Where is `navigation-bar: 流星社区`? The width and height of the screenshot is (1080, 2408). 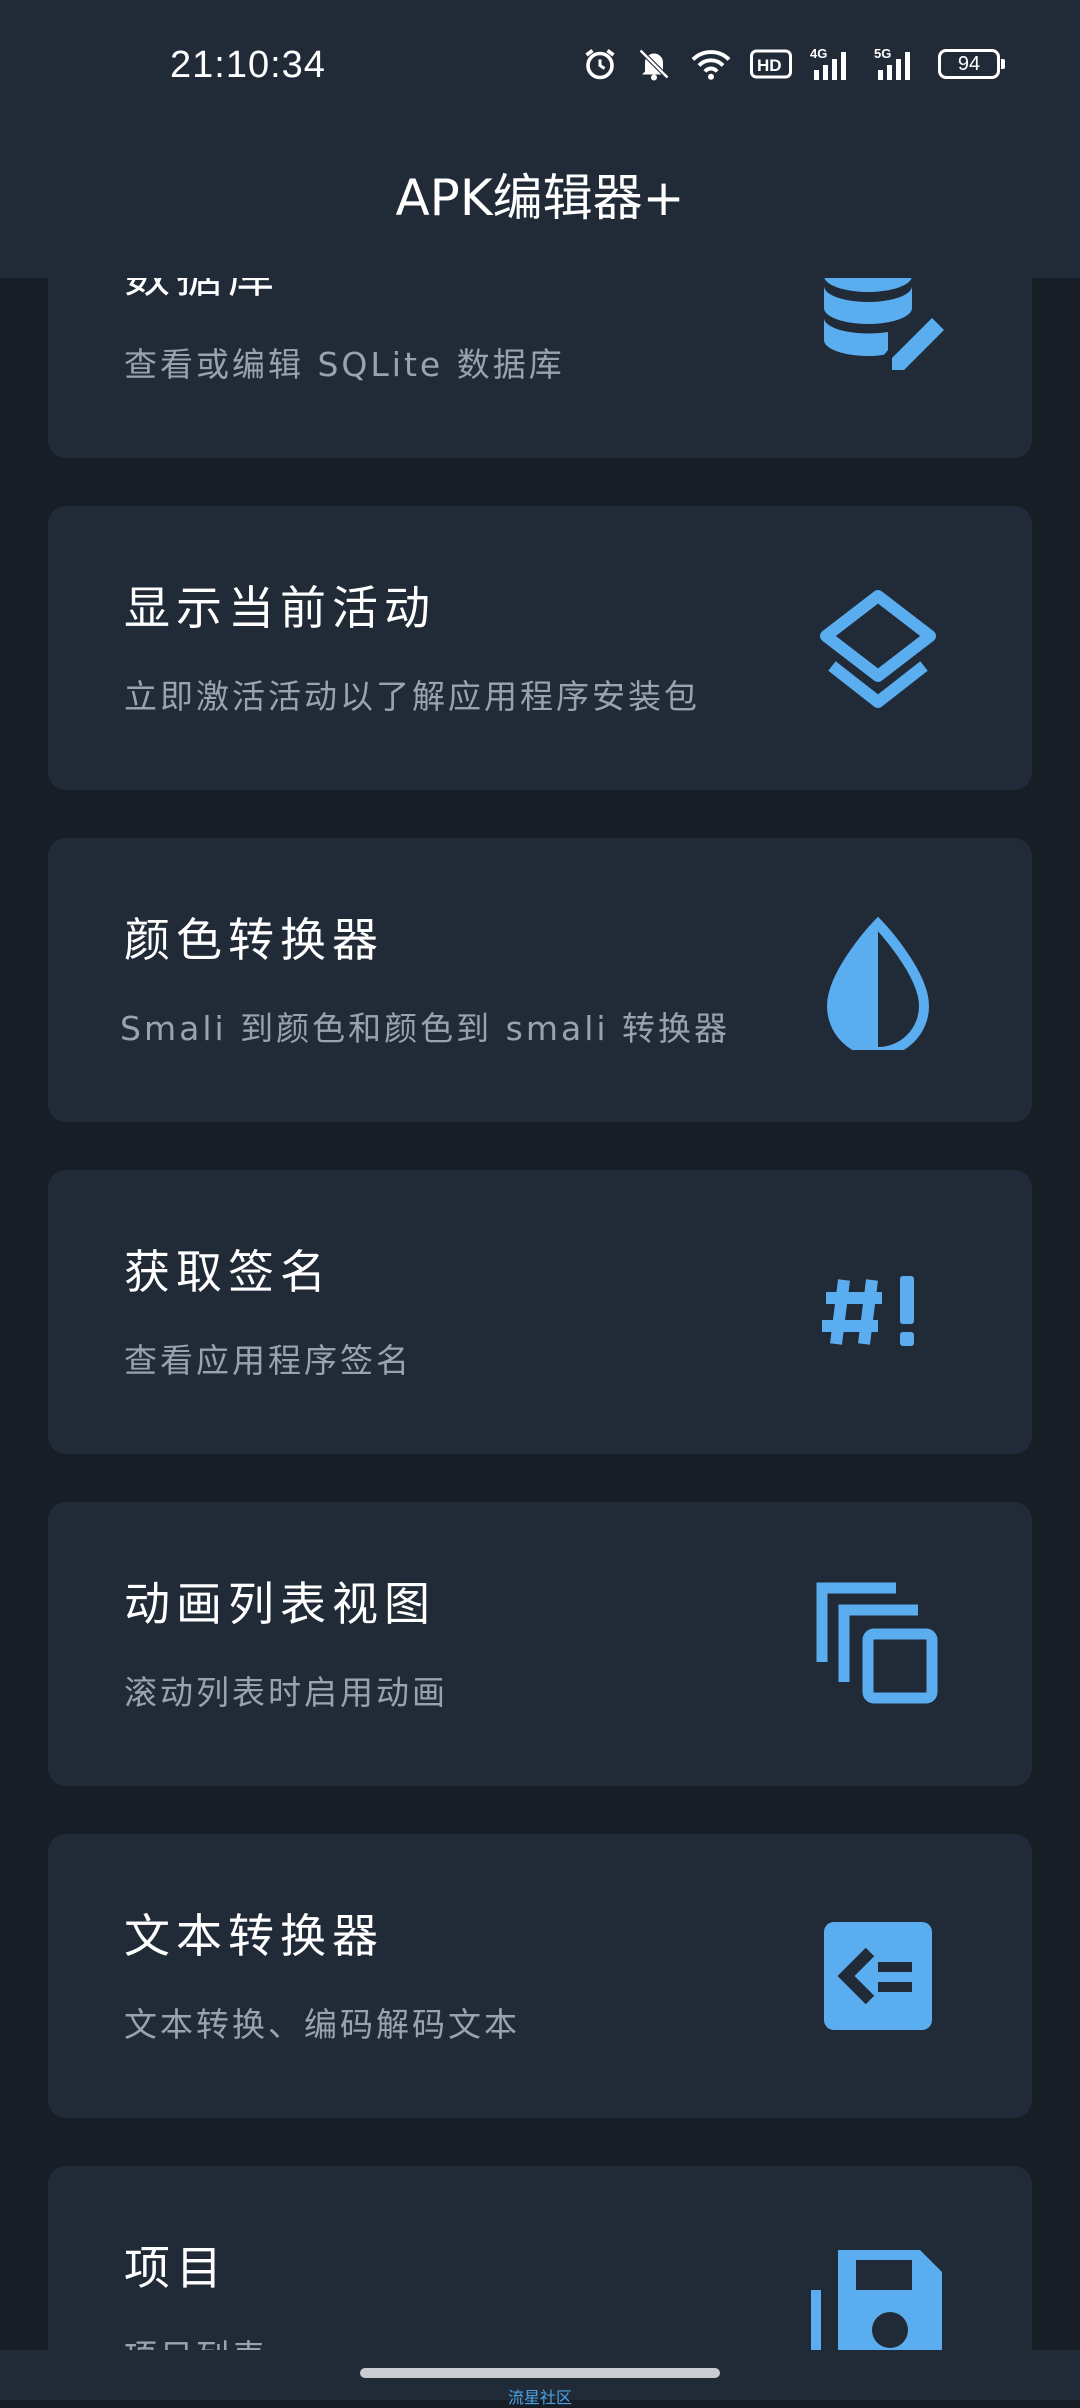 navigation-bar: 流星社区 is located at coordinates (540, 2378).